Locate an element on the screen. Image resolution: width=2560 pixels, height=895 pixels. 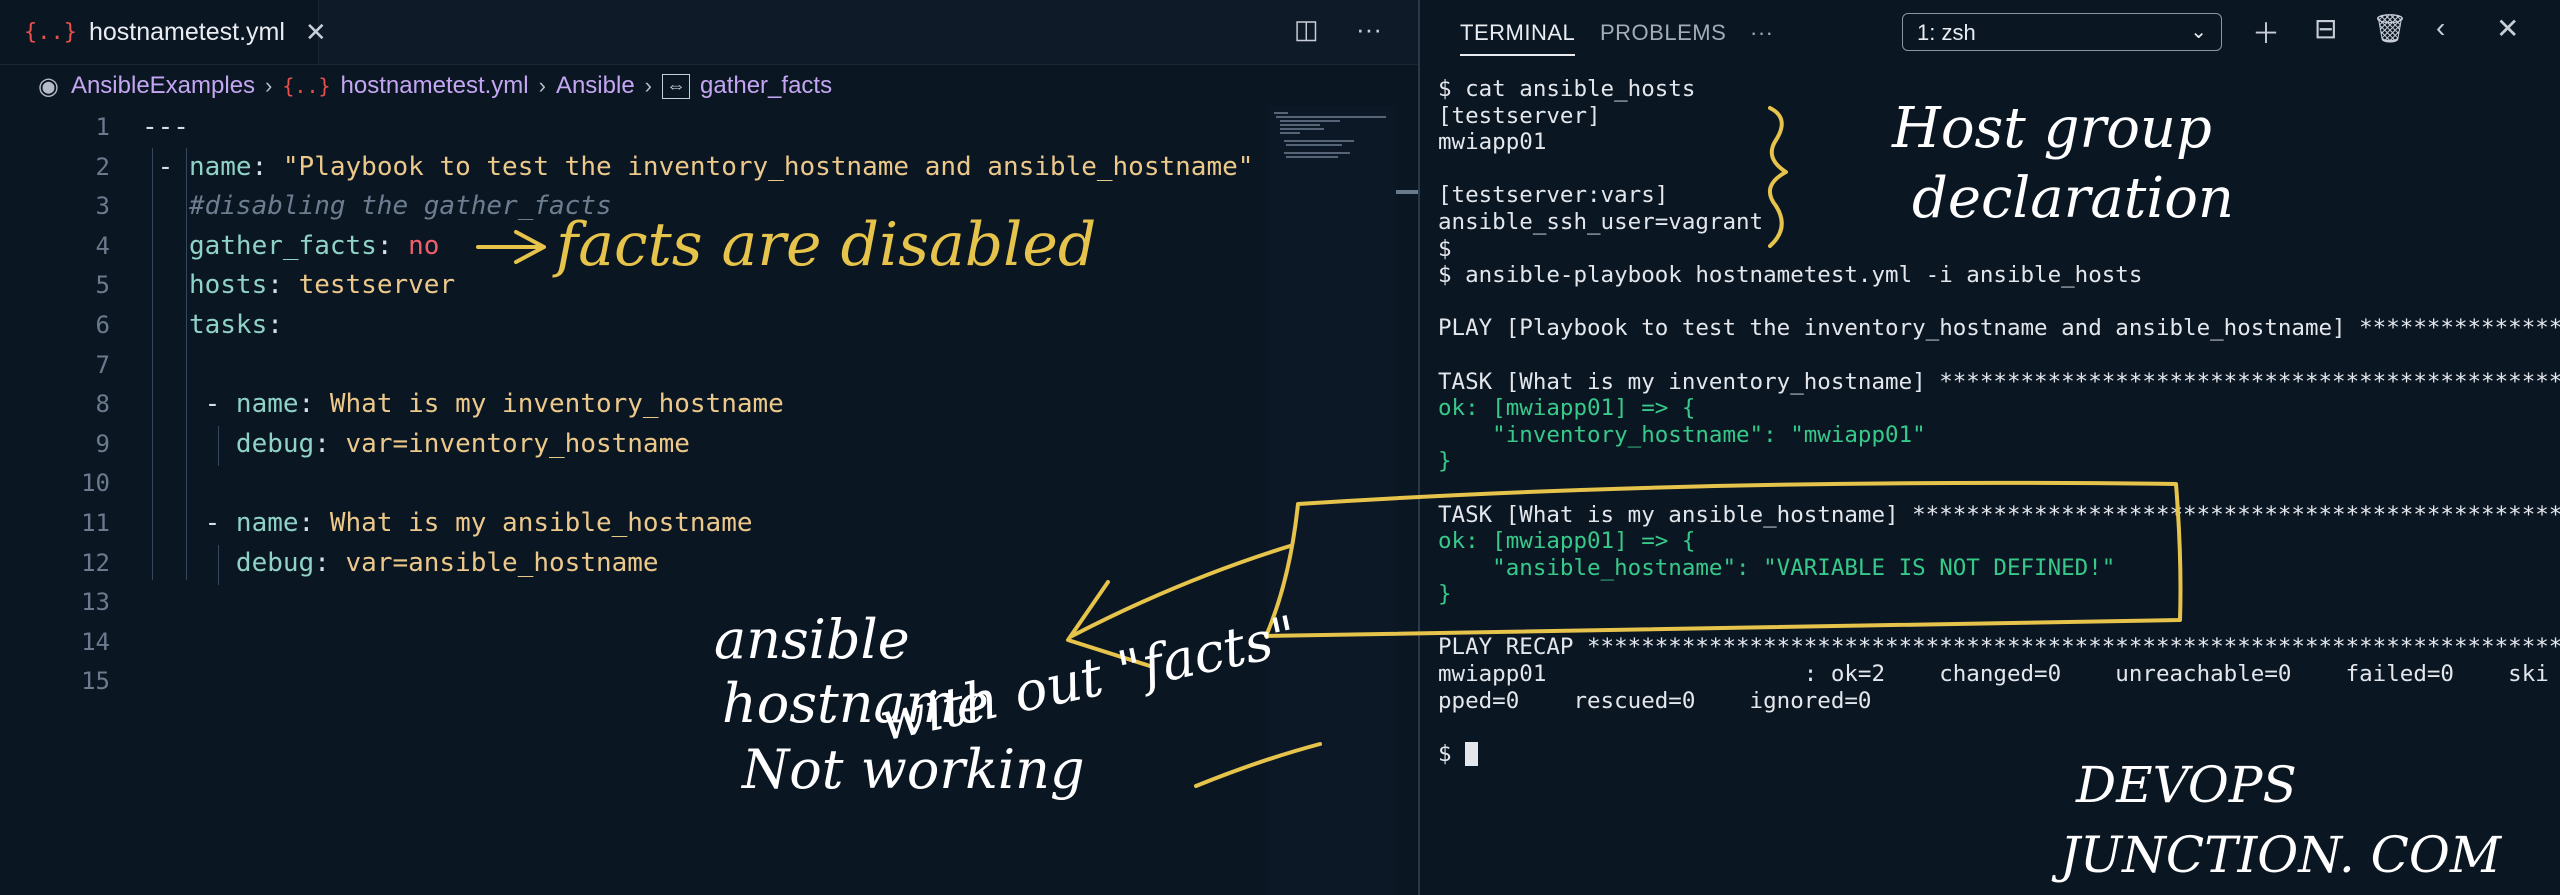
yaml-key: tasks is located at coordinates (228, 324).